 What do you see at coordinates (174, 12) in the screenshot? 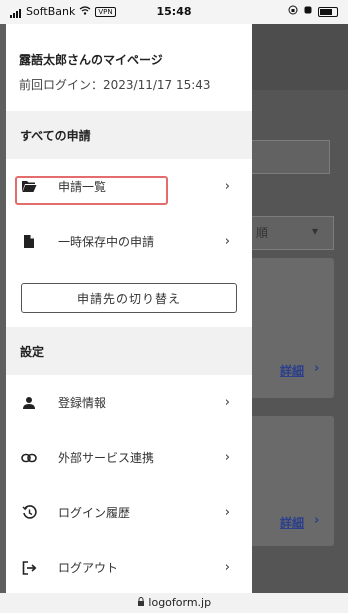
I see `status-bar: SoftBank VPN 15:48` at bounding box center [174, 12].